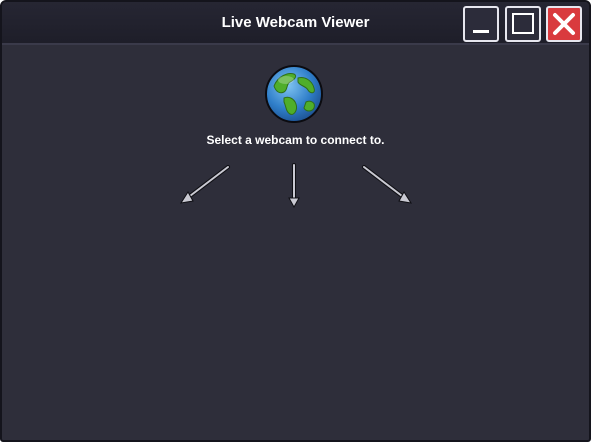 The image size is (591, 442). I want to click on arrow-down-left-icon, so click(204, 184).